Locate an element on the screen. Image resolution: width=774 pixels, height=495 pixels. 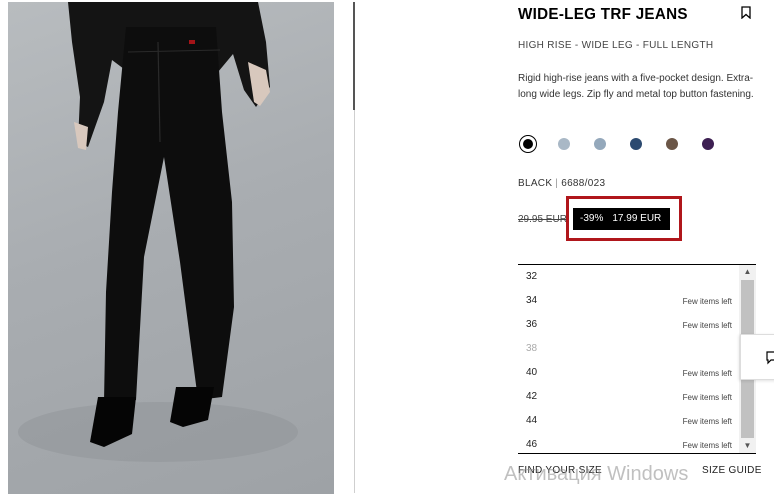
discount-percent: -39% is located at coordinates (592, 218).